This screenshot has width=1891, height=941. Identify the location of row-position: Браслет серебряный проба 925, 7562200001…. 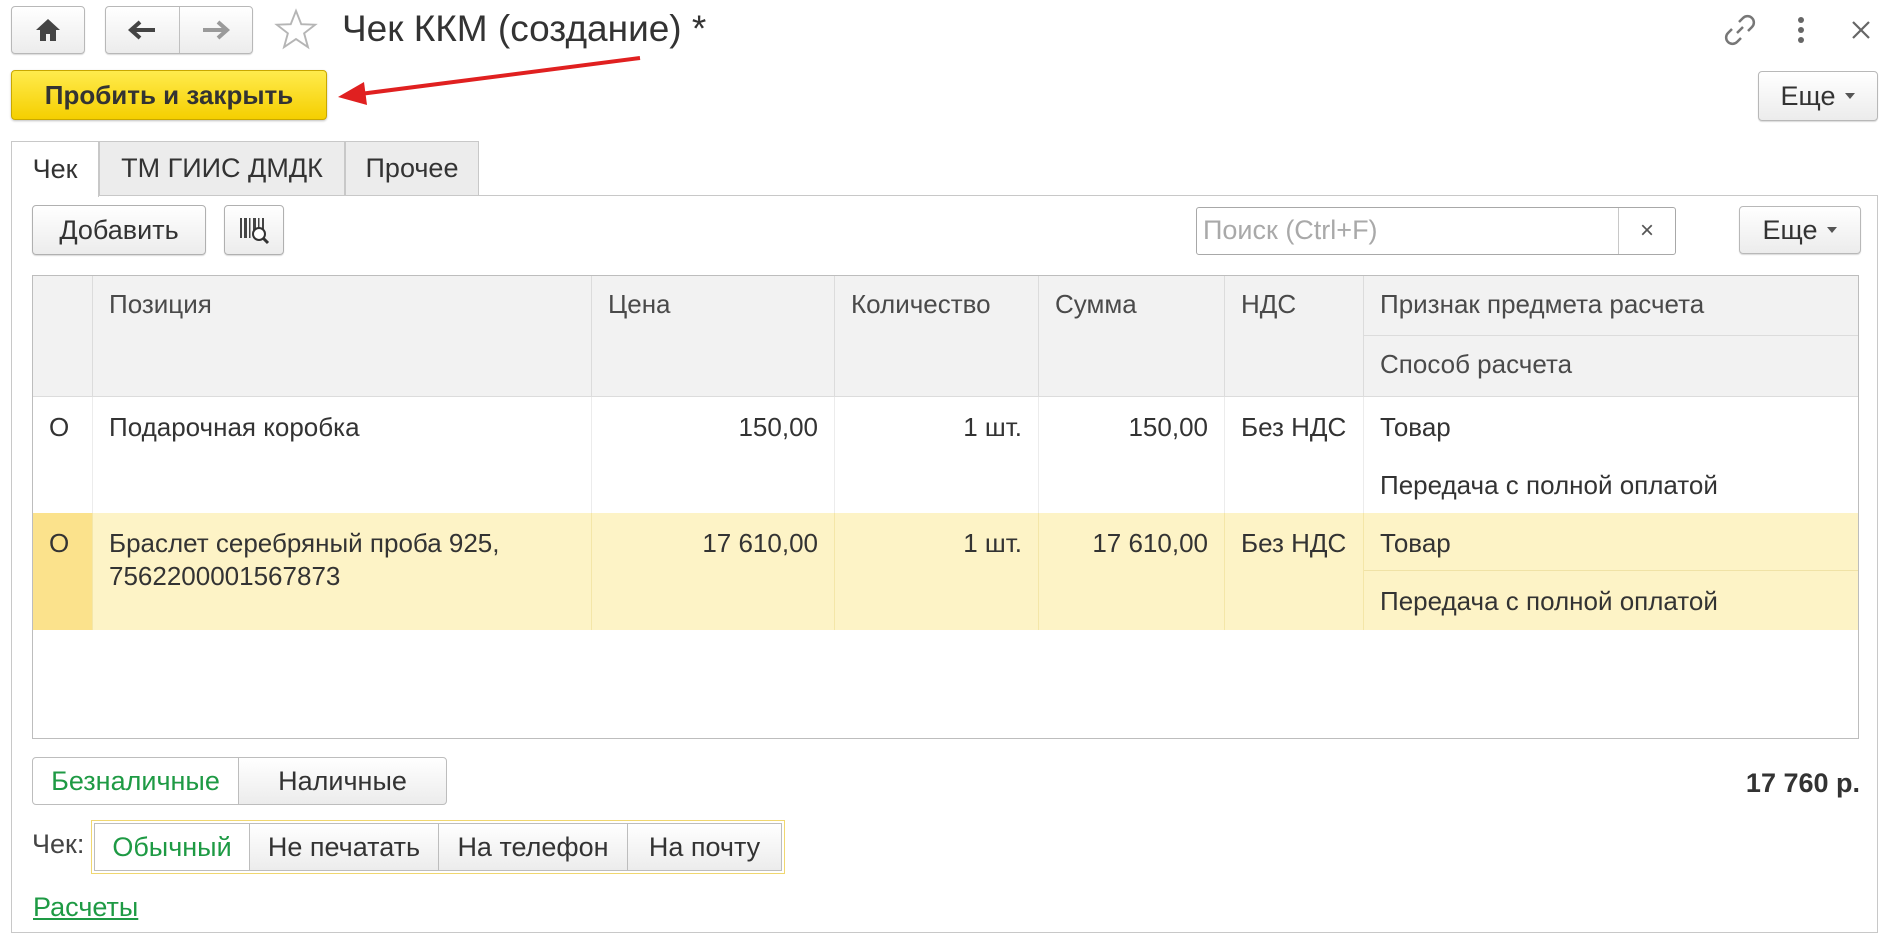
(342, 571).